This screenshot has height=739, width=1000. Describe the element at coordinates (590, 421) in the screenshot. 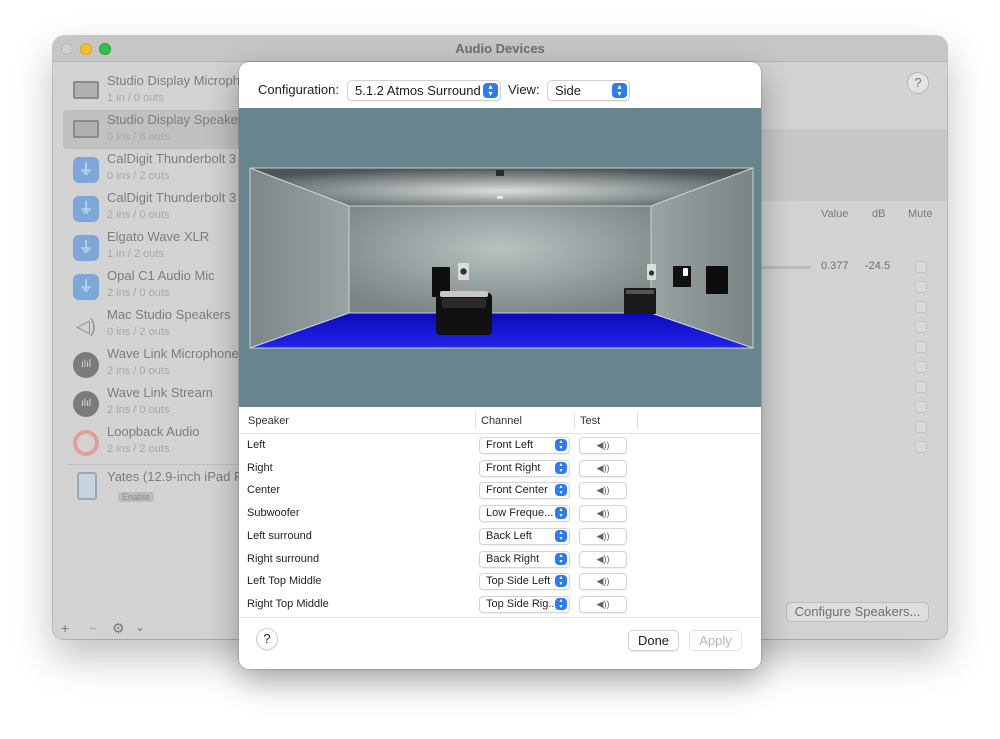

I see `column-header-test: Test` at that location.